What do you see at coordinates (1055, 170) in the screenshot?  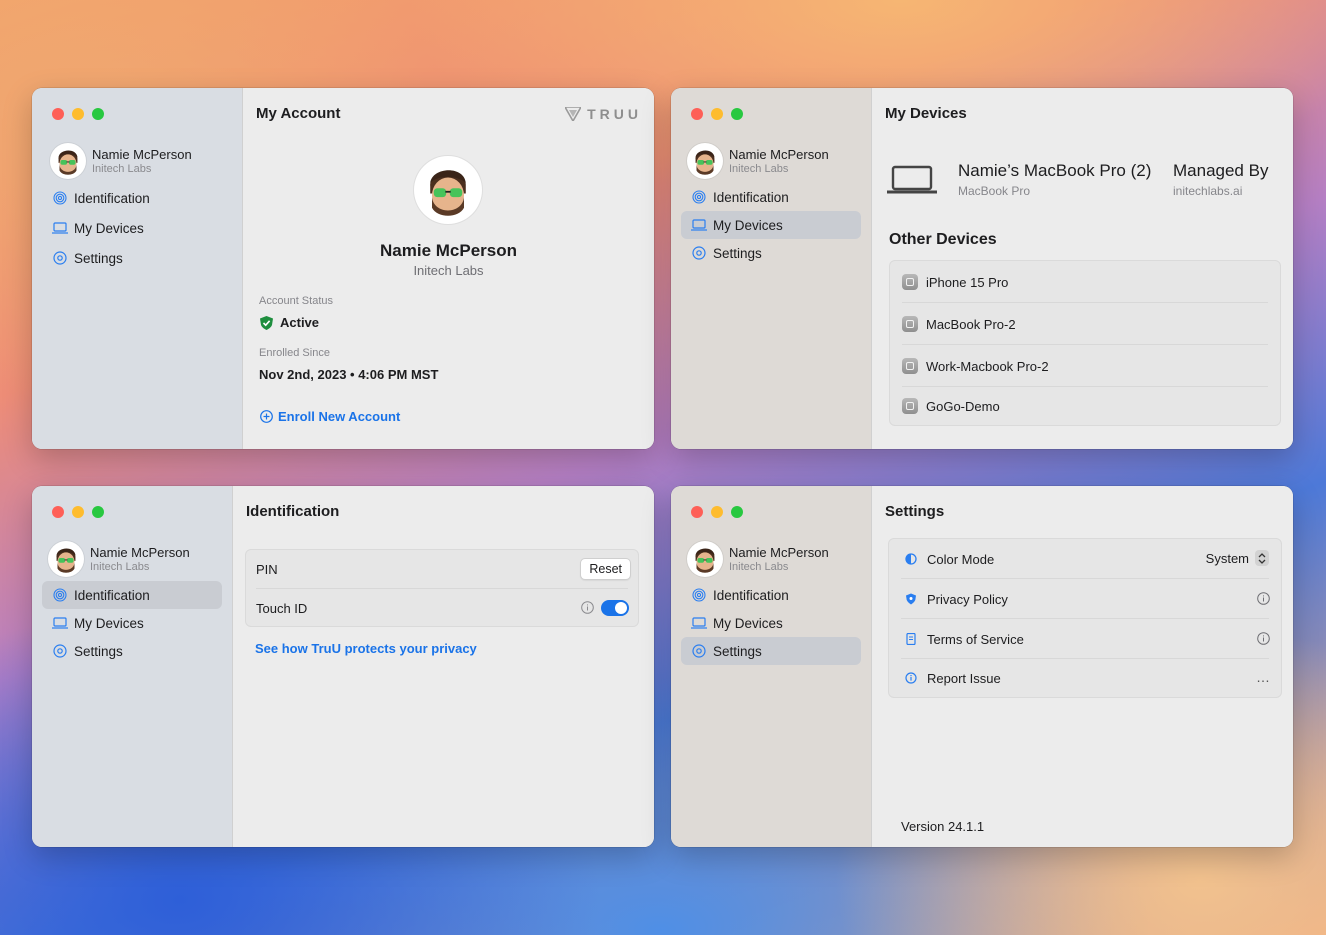 I see `current-device-name: Namie’s MacBook Pro (2)` at bounding box center [1055, 170].